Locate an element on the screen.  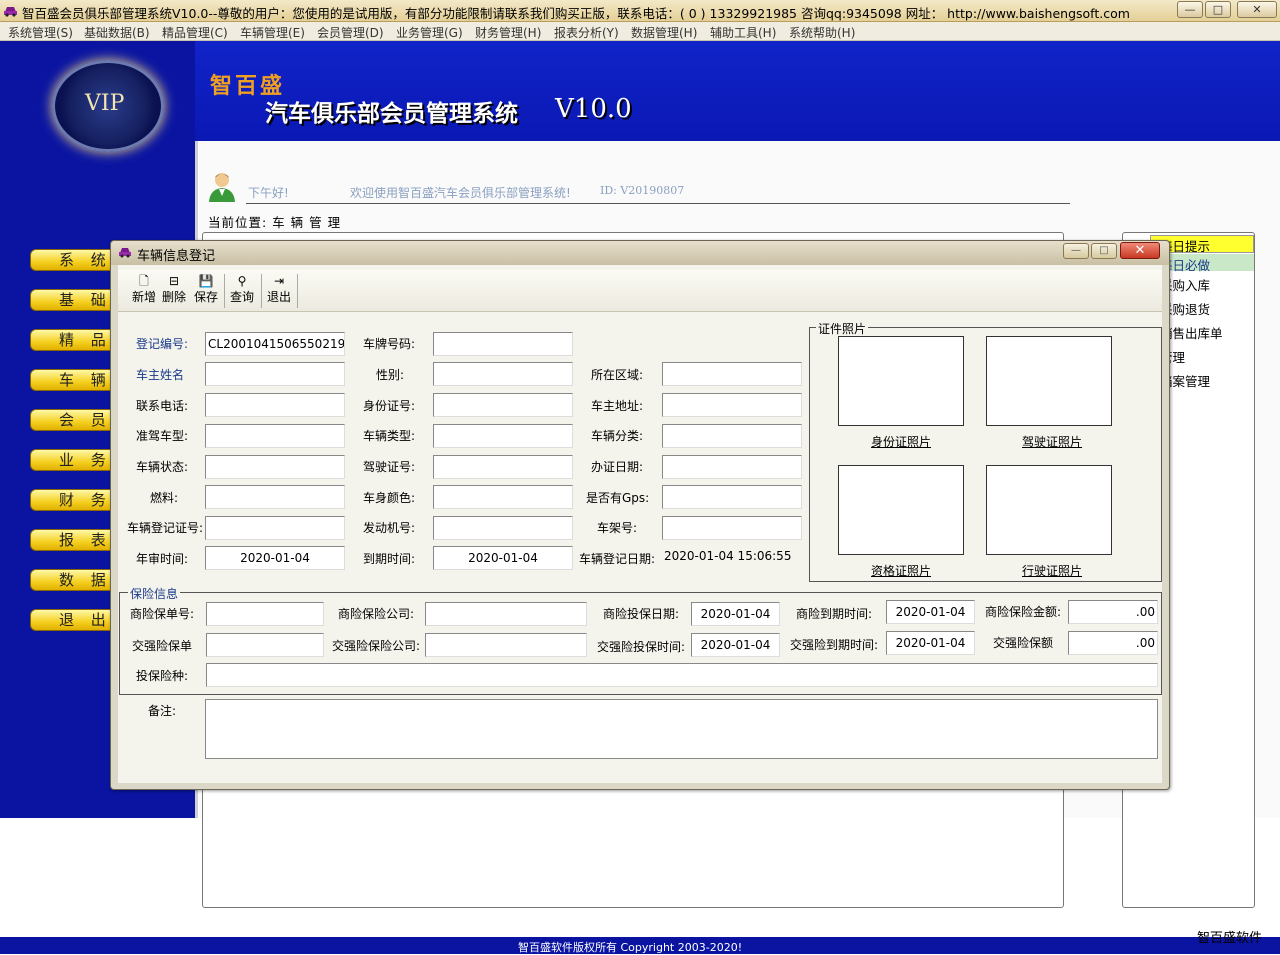
label-gender: 性别: is located at coordinates (390, 375).